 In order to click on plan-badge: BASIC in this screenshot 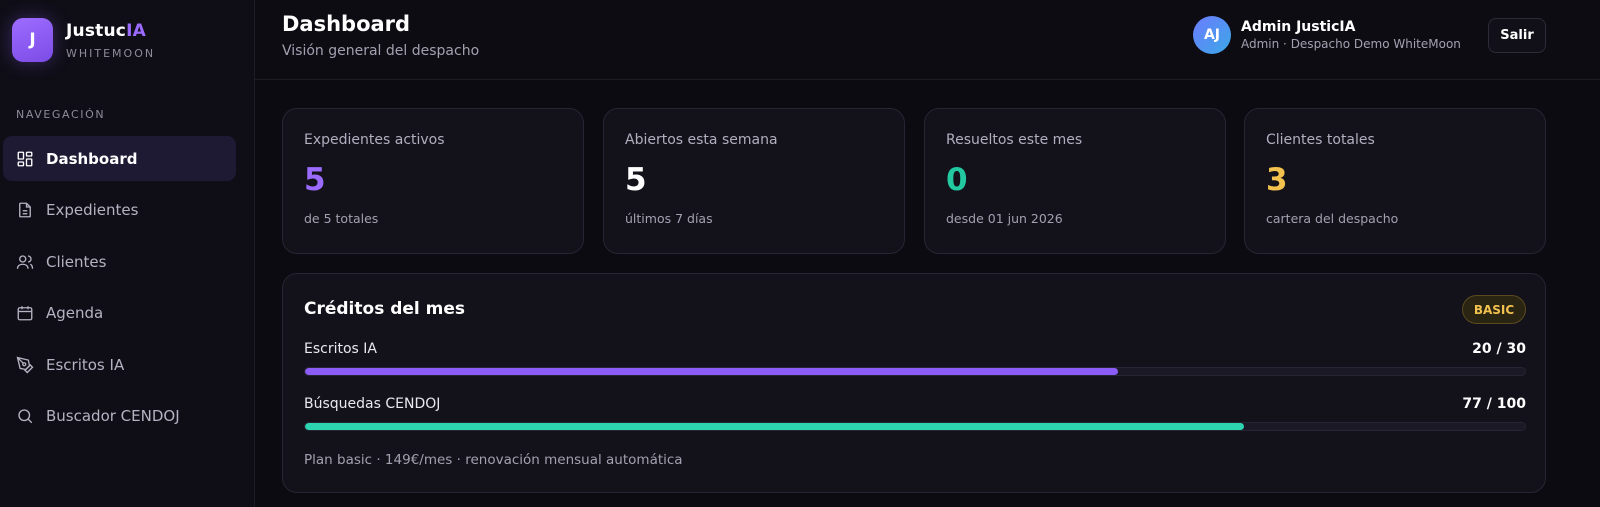, I will do `click(1494, 309)`.